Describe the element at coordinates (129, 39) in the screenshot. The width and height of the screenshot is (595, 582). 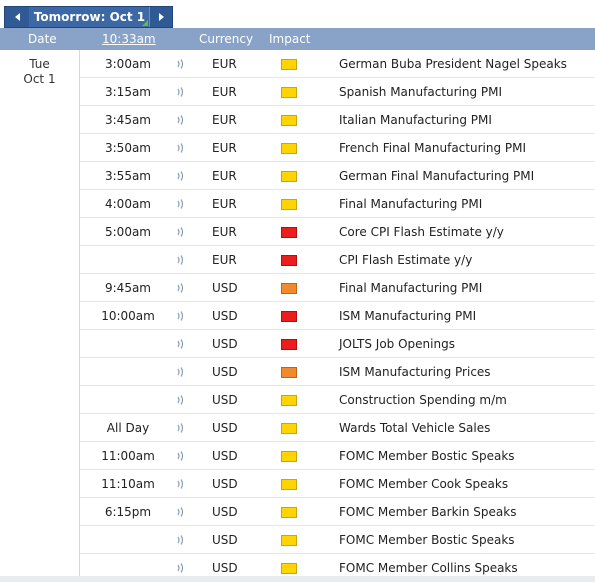
I see `header-current-time-link: 10:33am` at that location.